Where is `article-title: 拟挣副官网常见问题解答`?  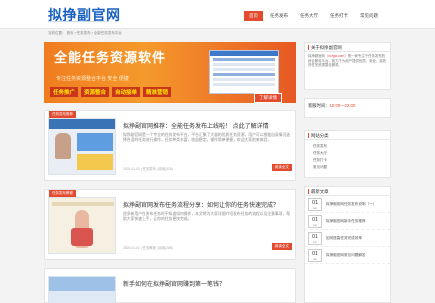
article-title: 拟挣副官网常见问题解答 is located at coordinates (346, 255).